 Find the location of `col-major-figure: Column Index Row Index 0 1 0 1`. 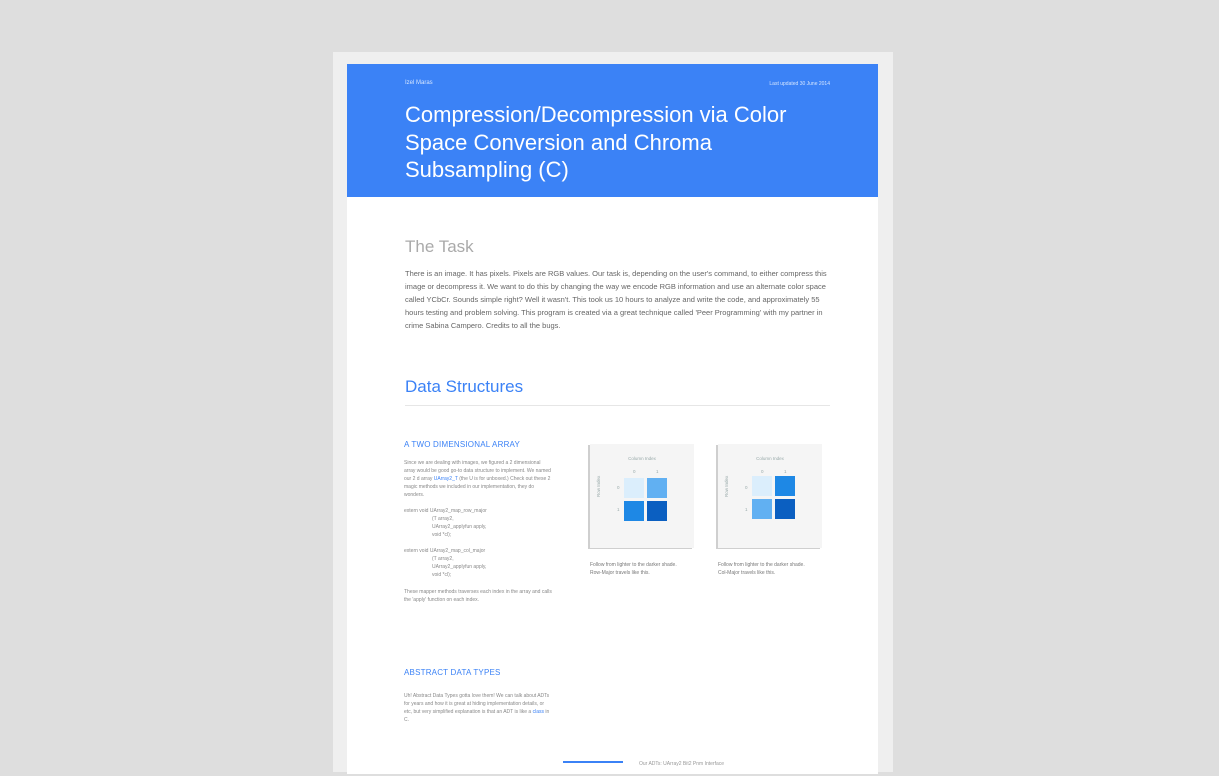

col-major-figure: Column Index Row Index 0 1 0 1 is located at coordinates (770, 496).